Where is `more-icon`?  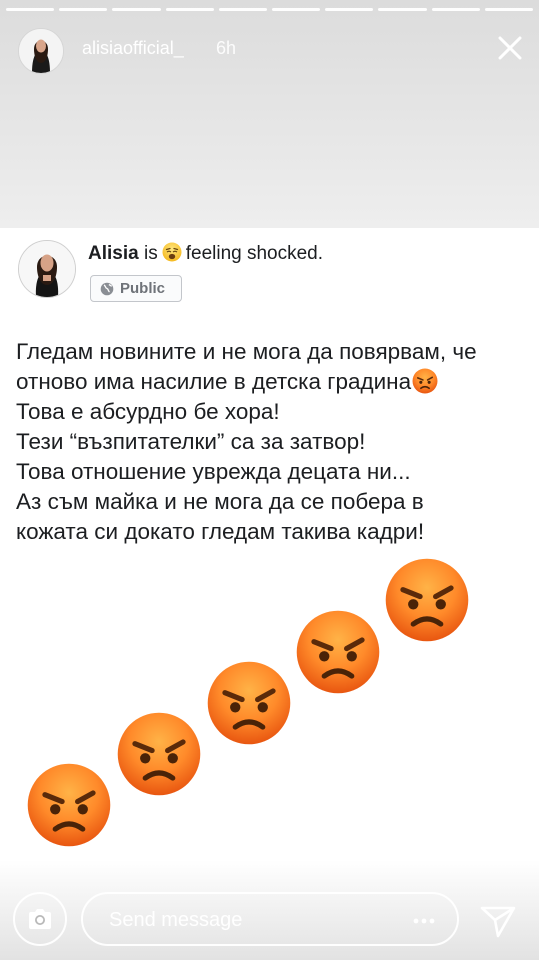 more-icon is located at coordinates (424, 921).